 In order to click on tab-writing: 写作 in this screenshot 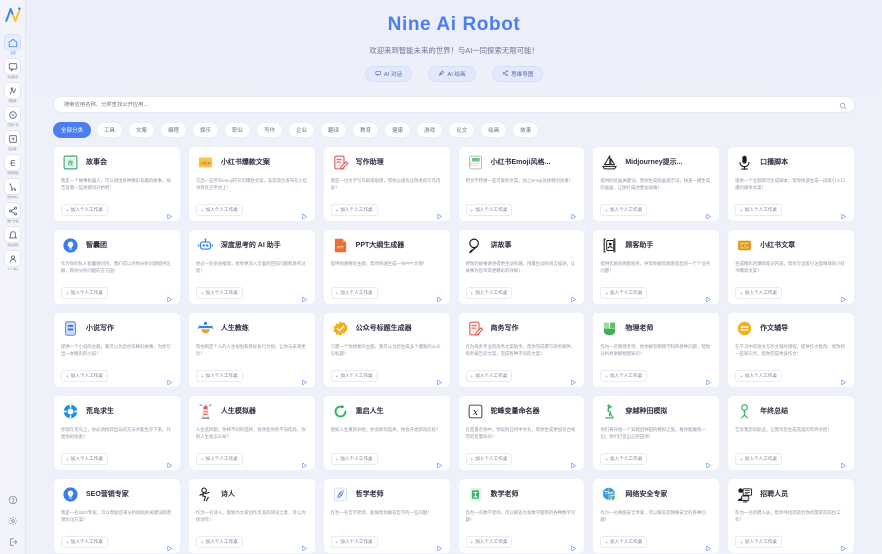, I will do `click(270, 130)`.